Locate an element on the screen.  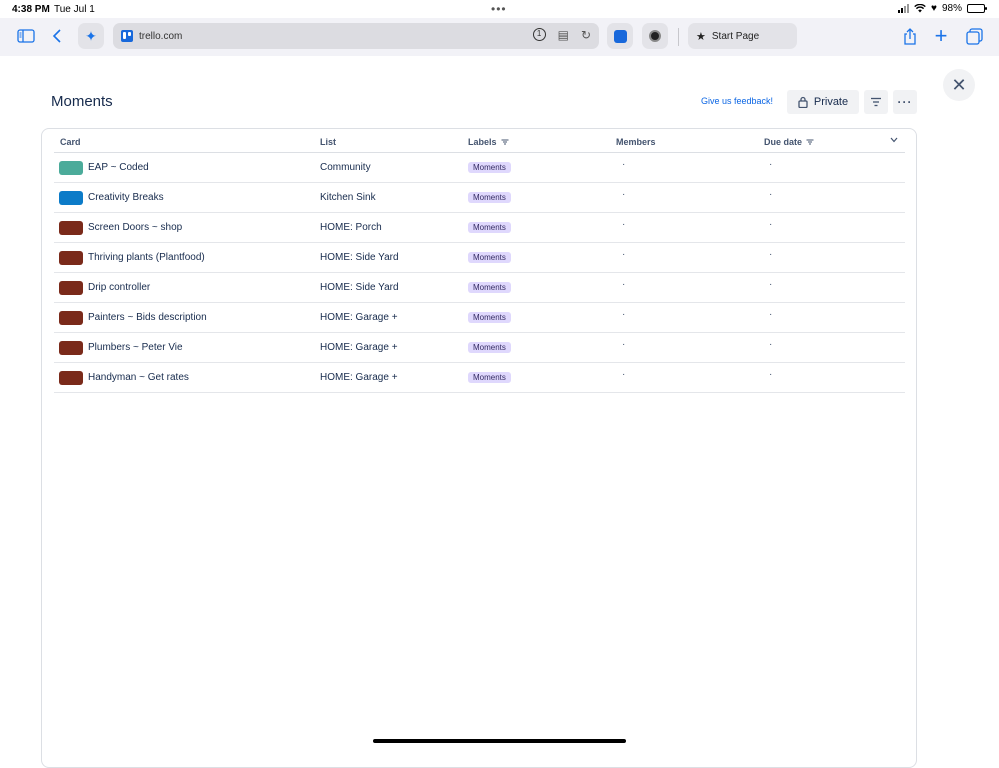
trello-extension-icon is located at coordinates (620, 36).